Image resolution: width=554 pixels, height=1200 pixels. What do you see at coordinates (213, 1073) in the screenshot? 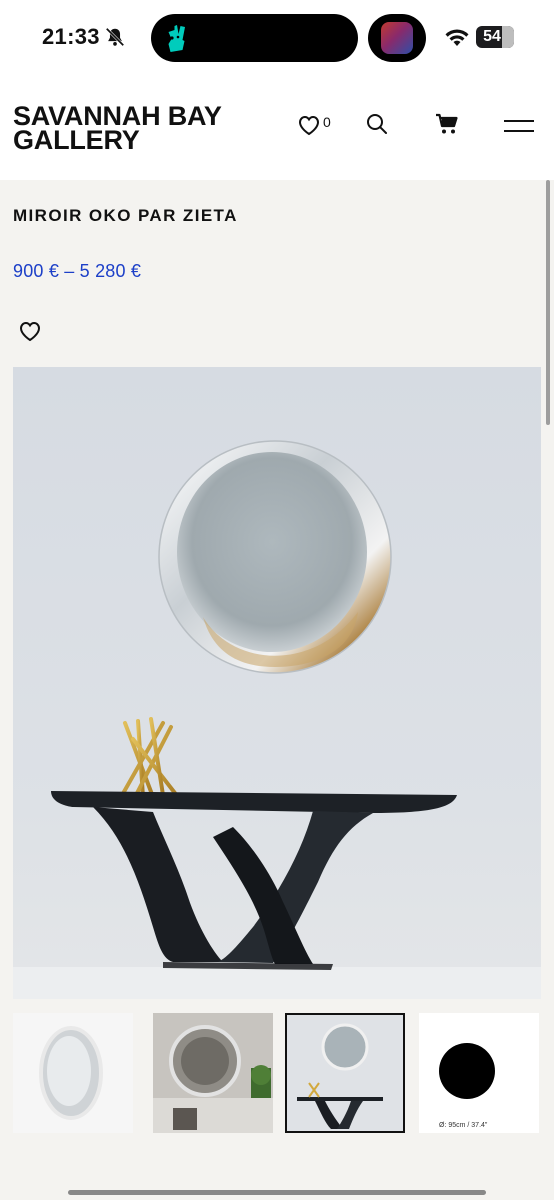
I see `thumb-mirror-interior` at bounding box center [213, 1073].